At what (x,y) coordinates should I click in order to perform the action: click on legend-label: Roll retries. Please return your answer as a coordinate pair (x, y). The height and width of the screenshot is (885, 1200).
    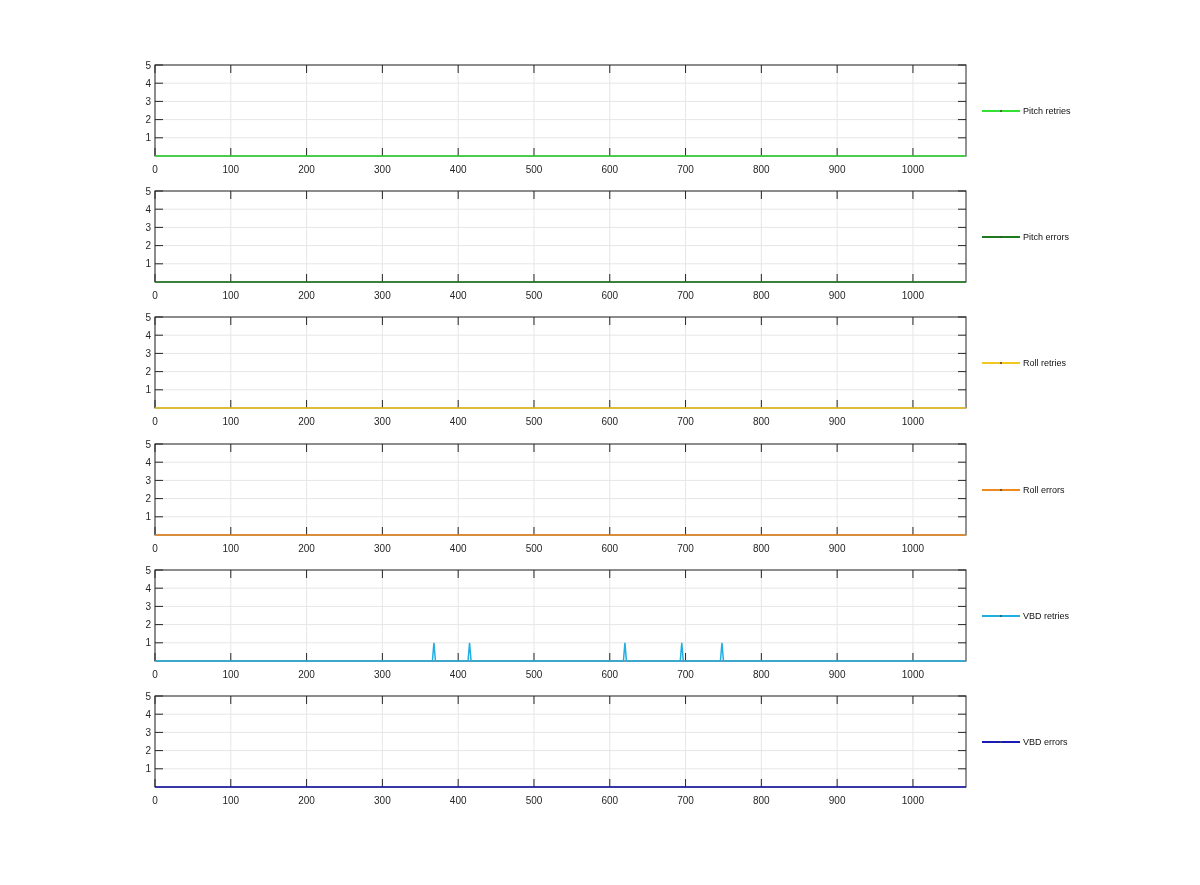
    Looking at the image, I should click on (1044, 363).